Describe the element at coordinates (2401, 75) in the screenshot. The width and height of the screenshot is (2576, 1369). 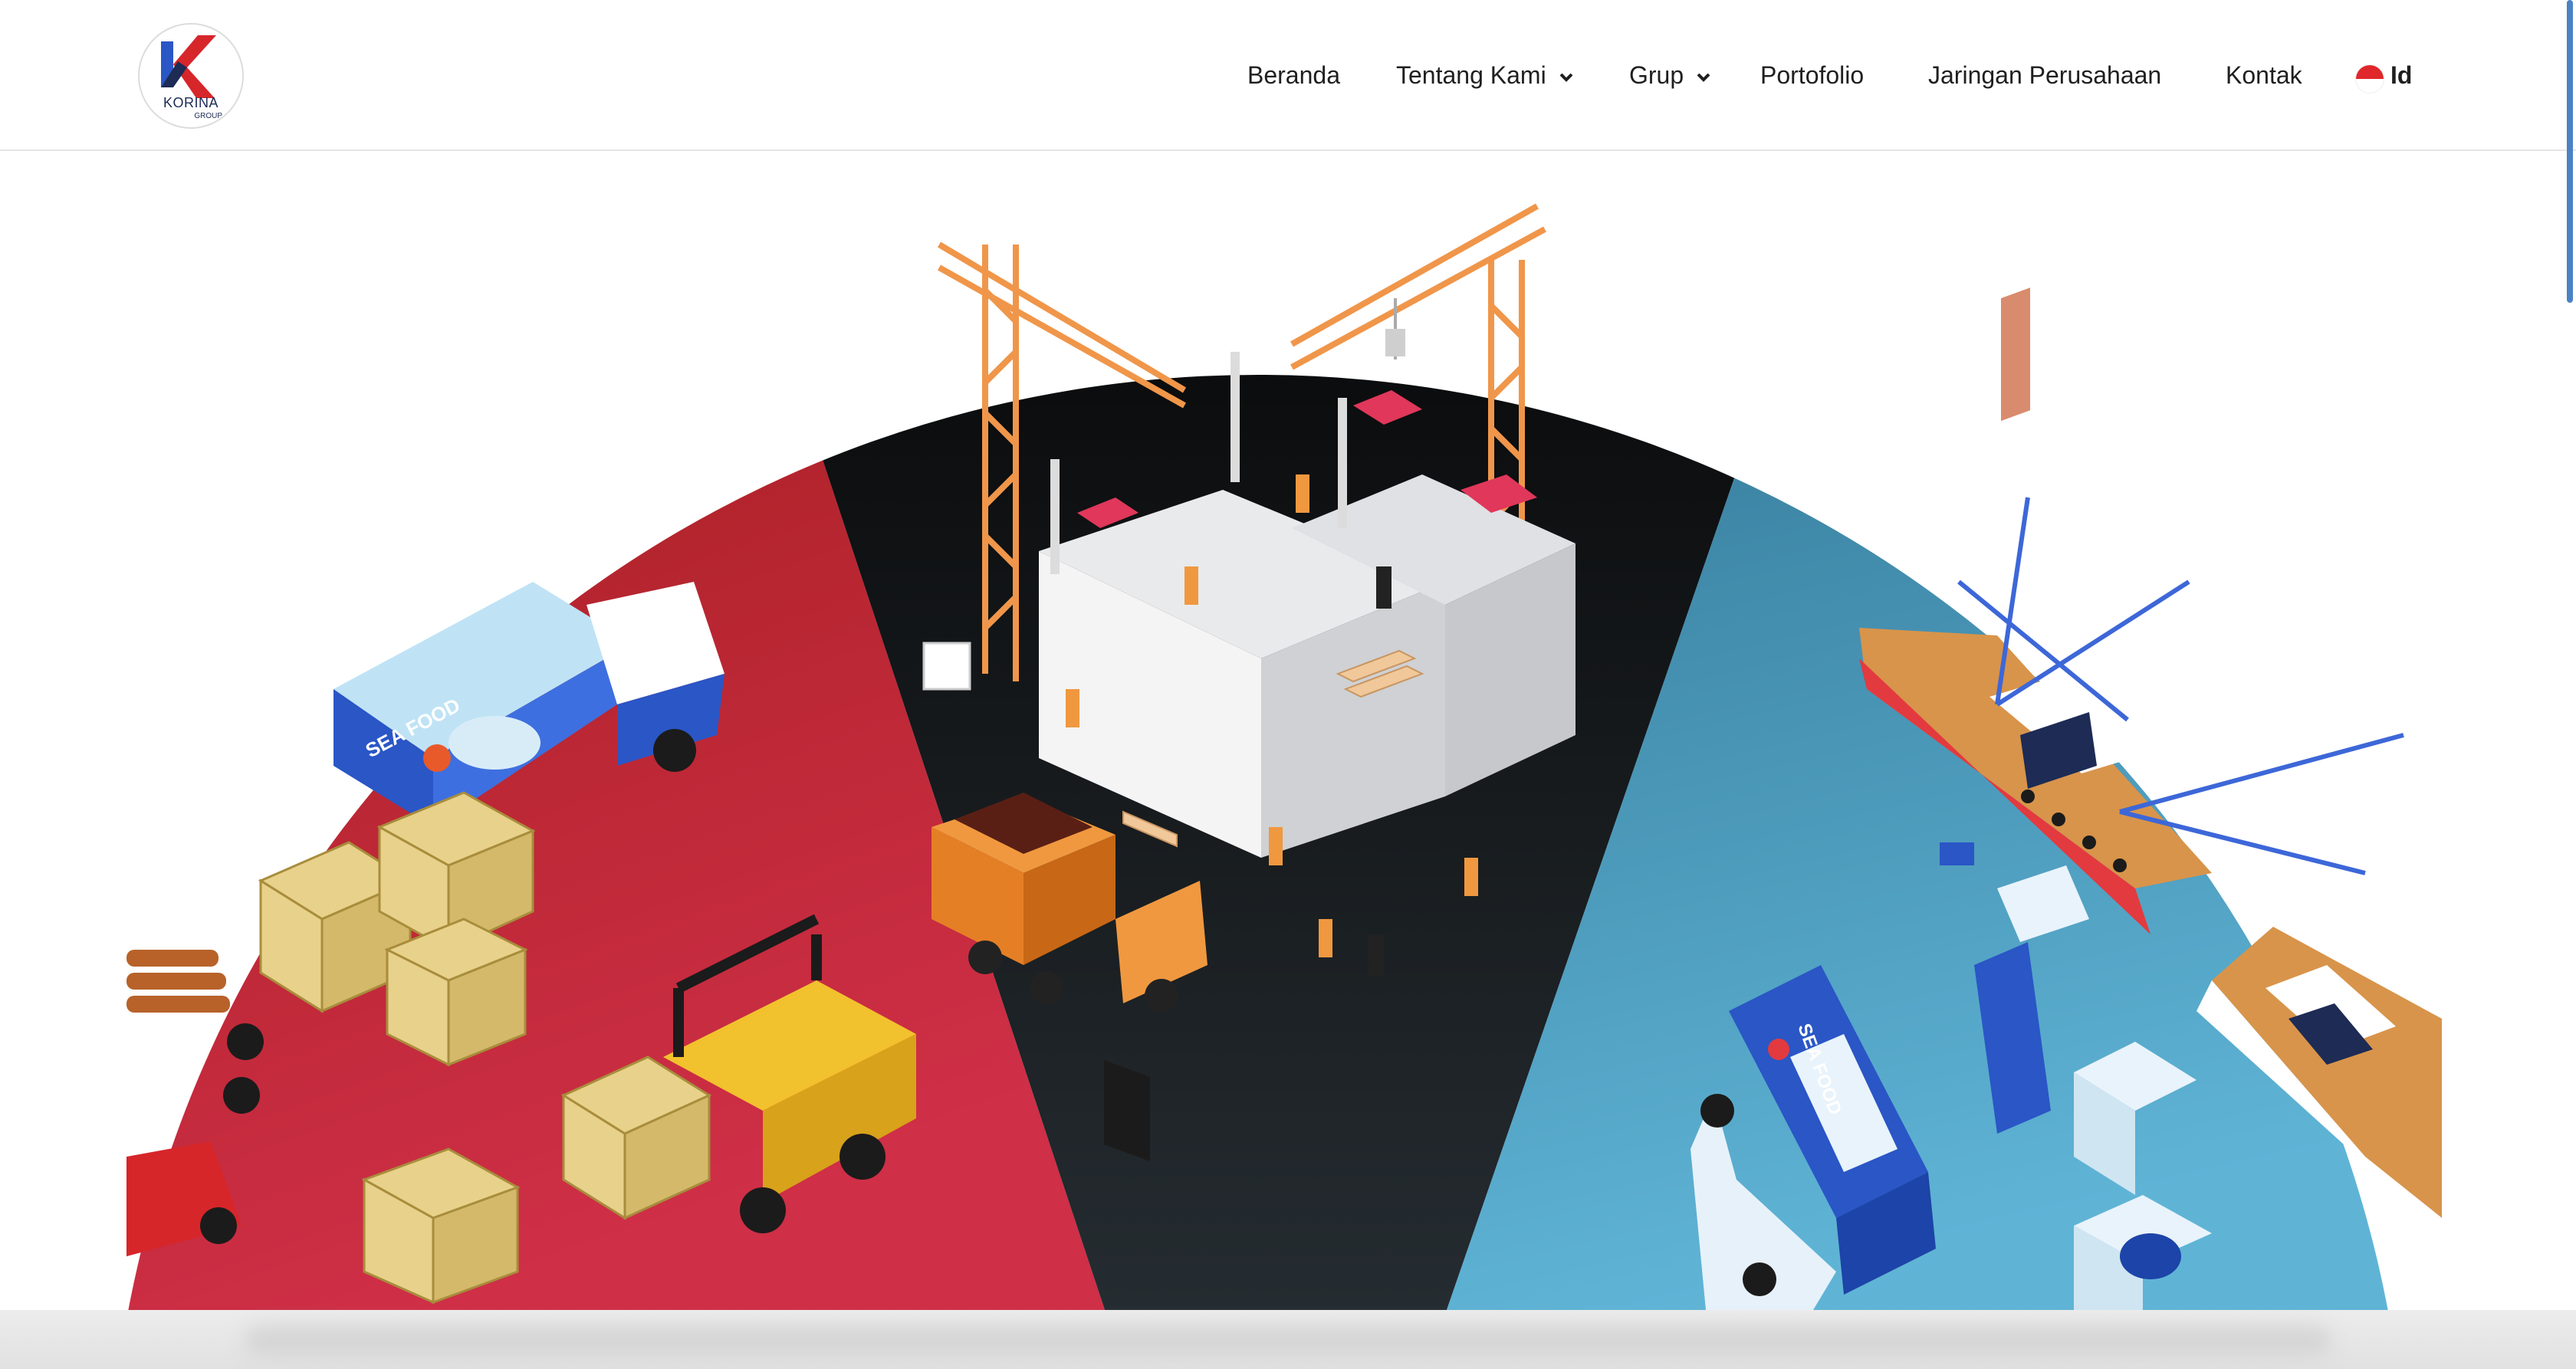
I see `language-switcher: Id` at that location.